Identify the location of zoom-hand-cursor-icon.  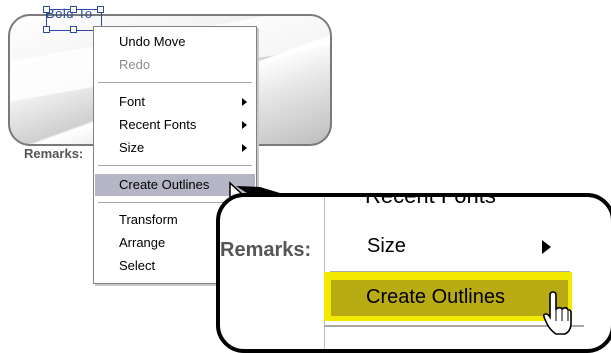
(557, 313).